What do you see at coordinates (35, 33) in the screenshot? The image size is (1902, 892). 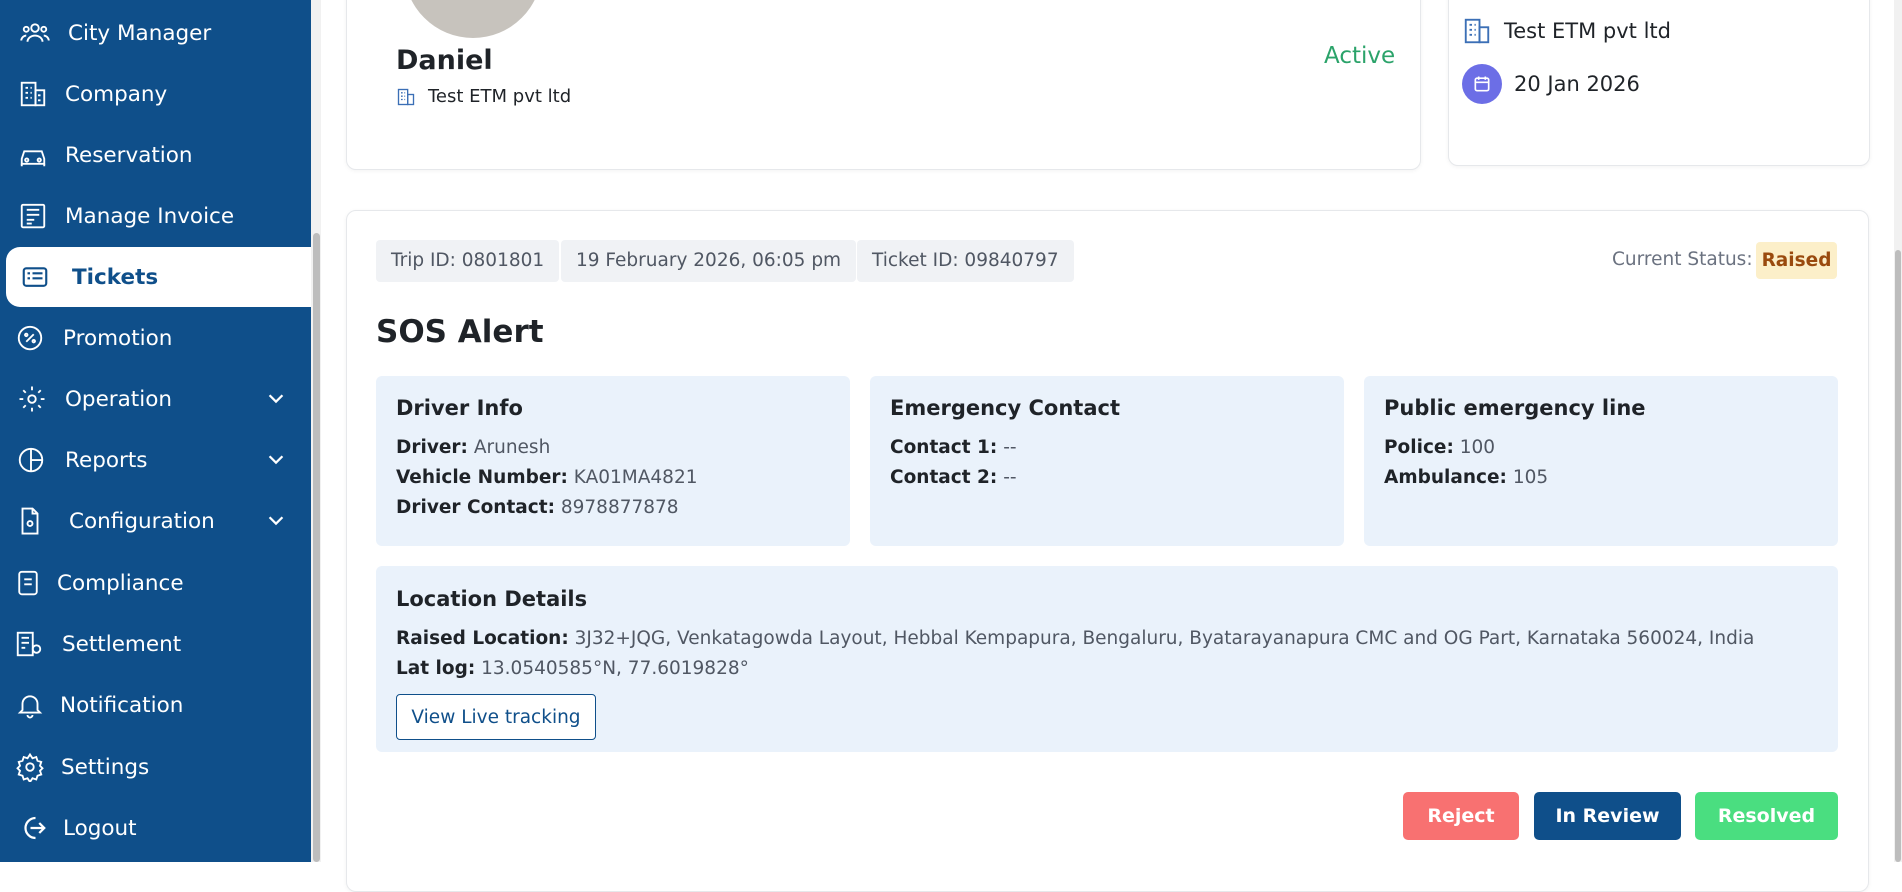 I see `users-icon` at bounding box center [35, 33].